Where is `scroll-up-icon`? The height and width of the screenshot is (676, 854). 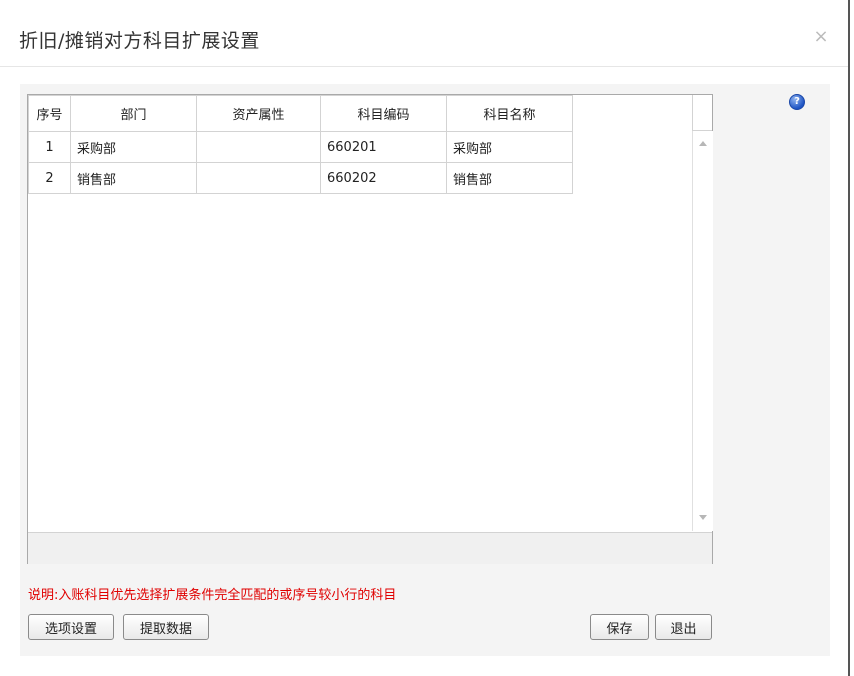 scroll-up-icon is located at coordinates (703, 143).